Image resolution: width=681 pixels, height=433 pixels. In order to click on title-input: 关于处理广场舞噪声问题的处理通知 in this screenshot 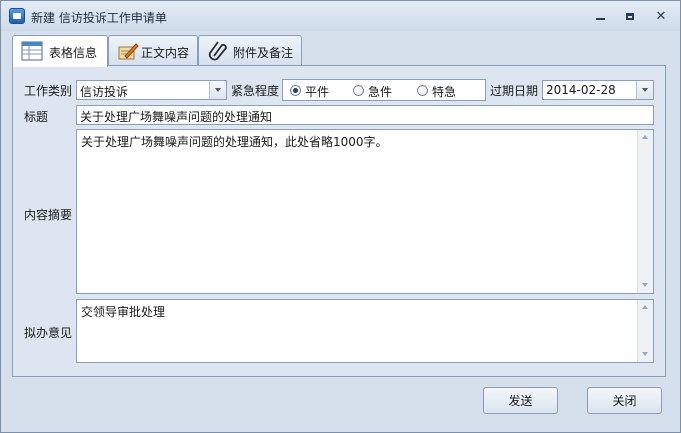, I will do `click(365, 115)`.